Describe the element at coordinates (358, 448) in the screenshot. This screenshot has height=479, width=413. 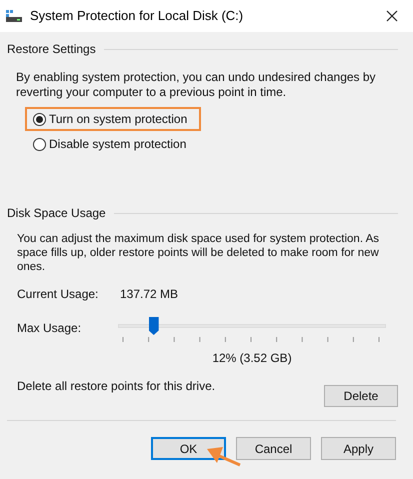
I see `dialog-button: Apply` at that location.